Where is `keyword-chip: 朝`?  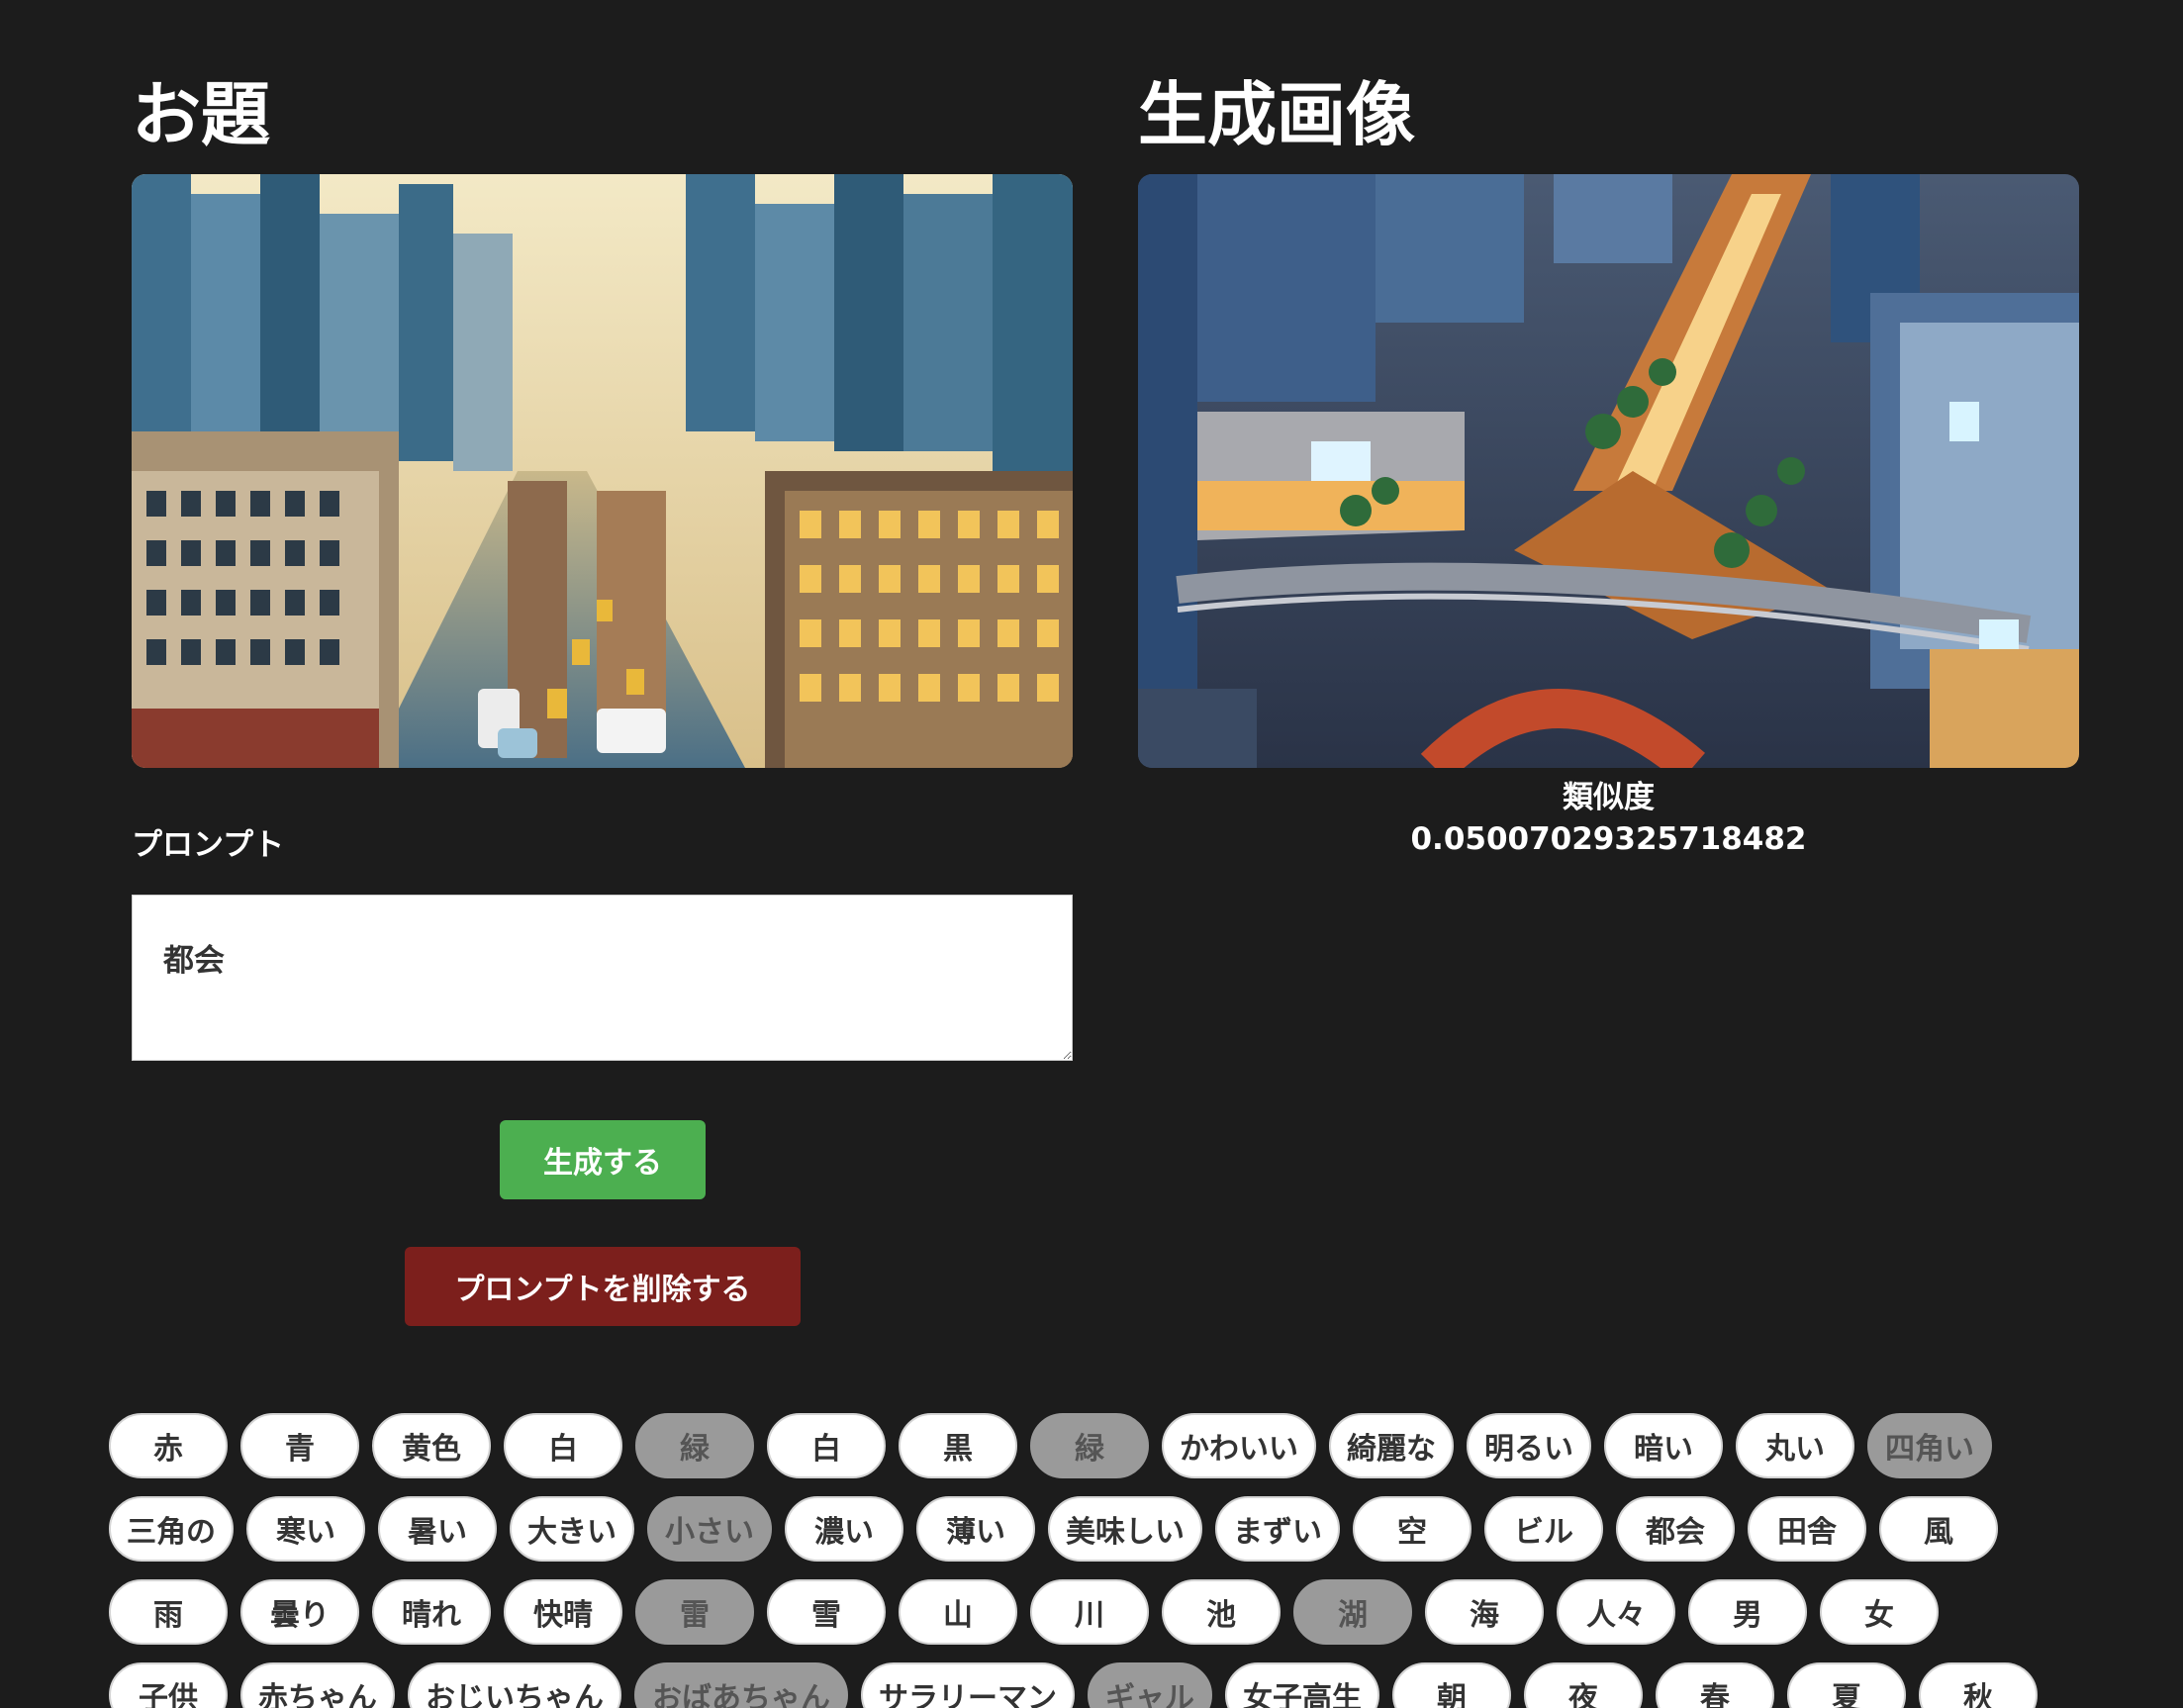 keyword-chip: 朝 is located at coordinates (1451, 1685).